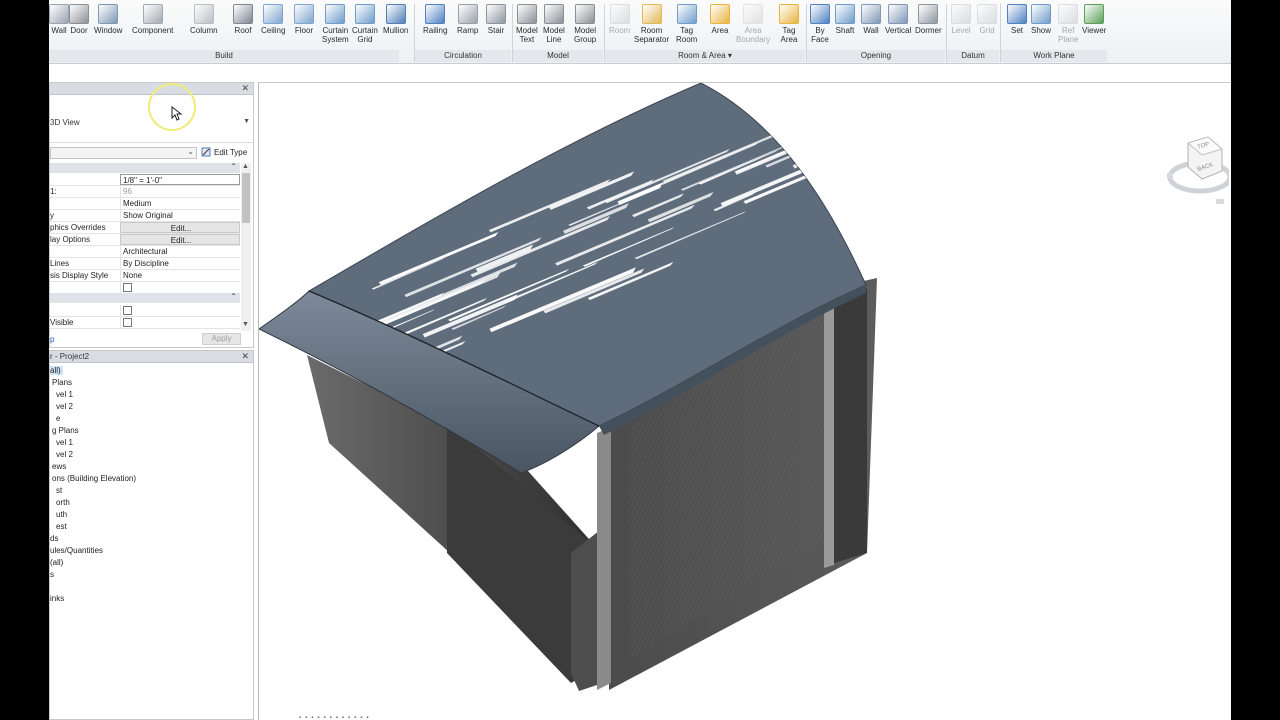  Describe the element at coordinates (1170, 176) in the screenshot. I see `viewcube-home-icon` at that location.